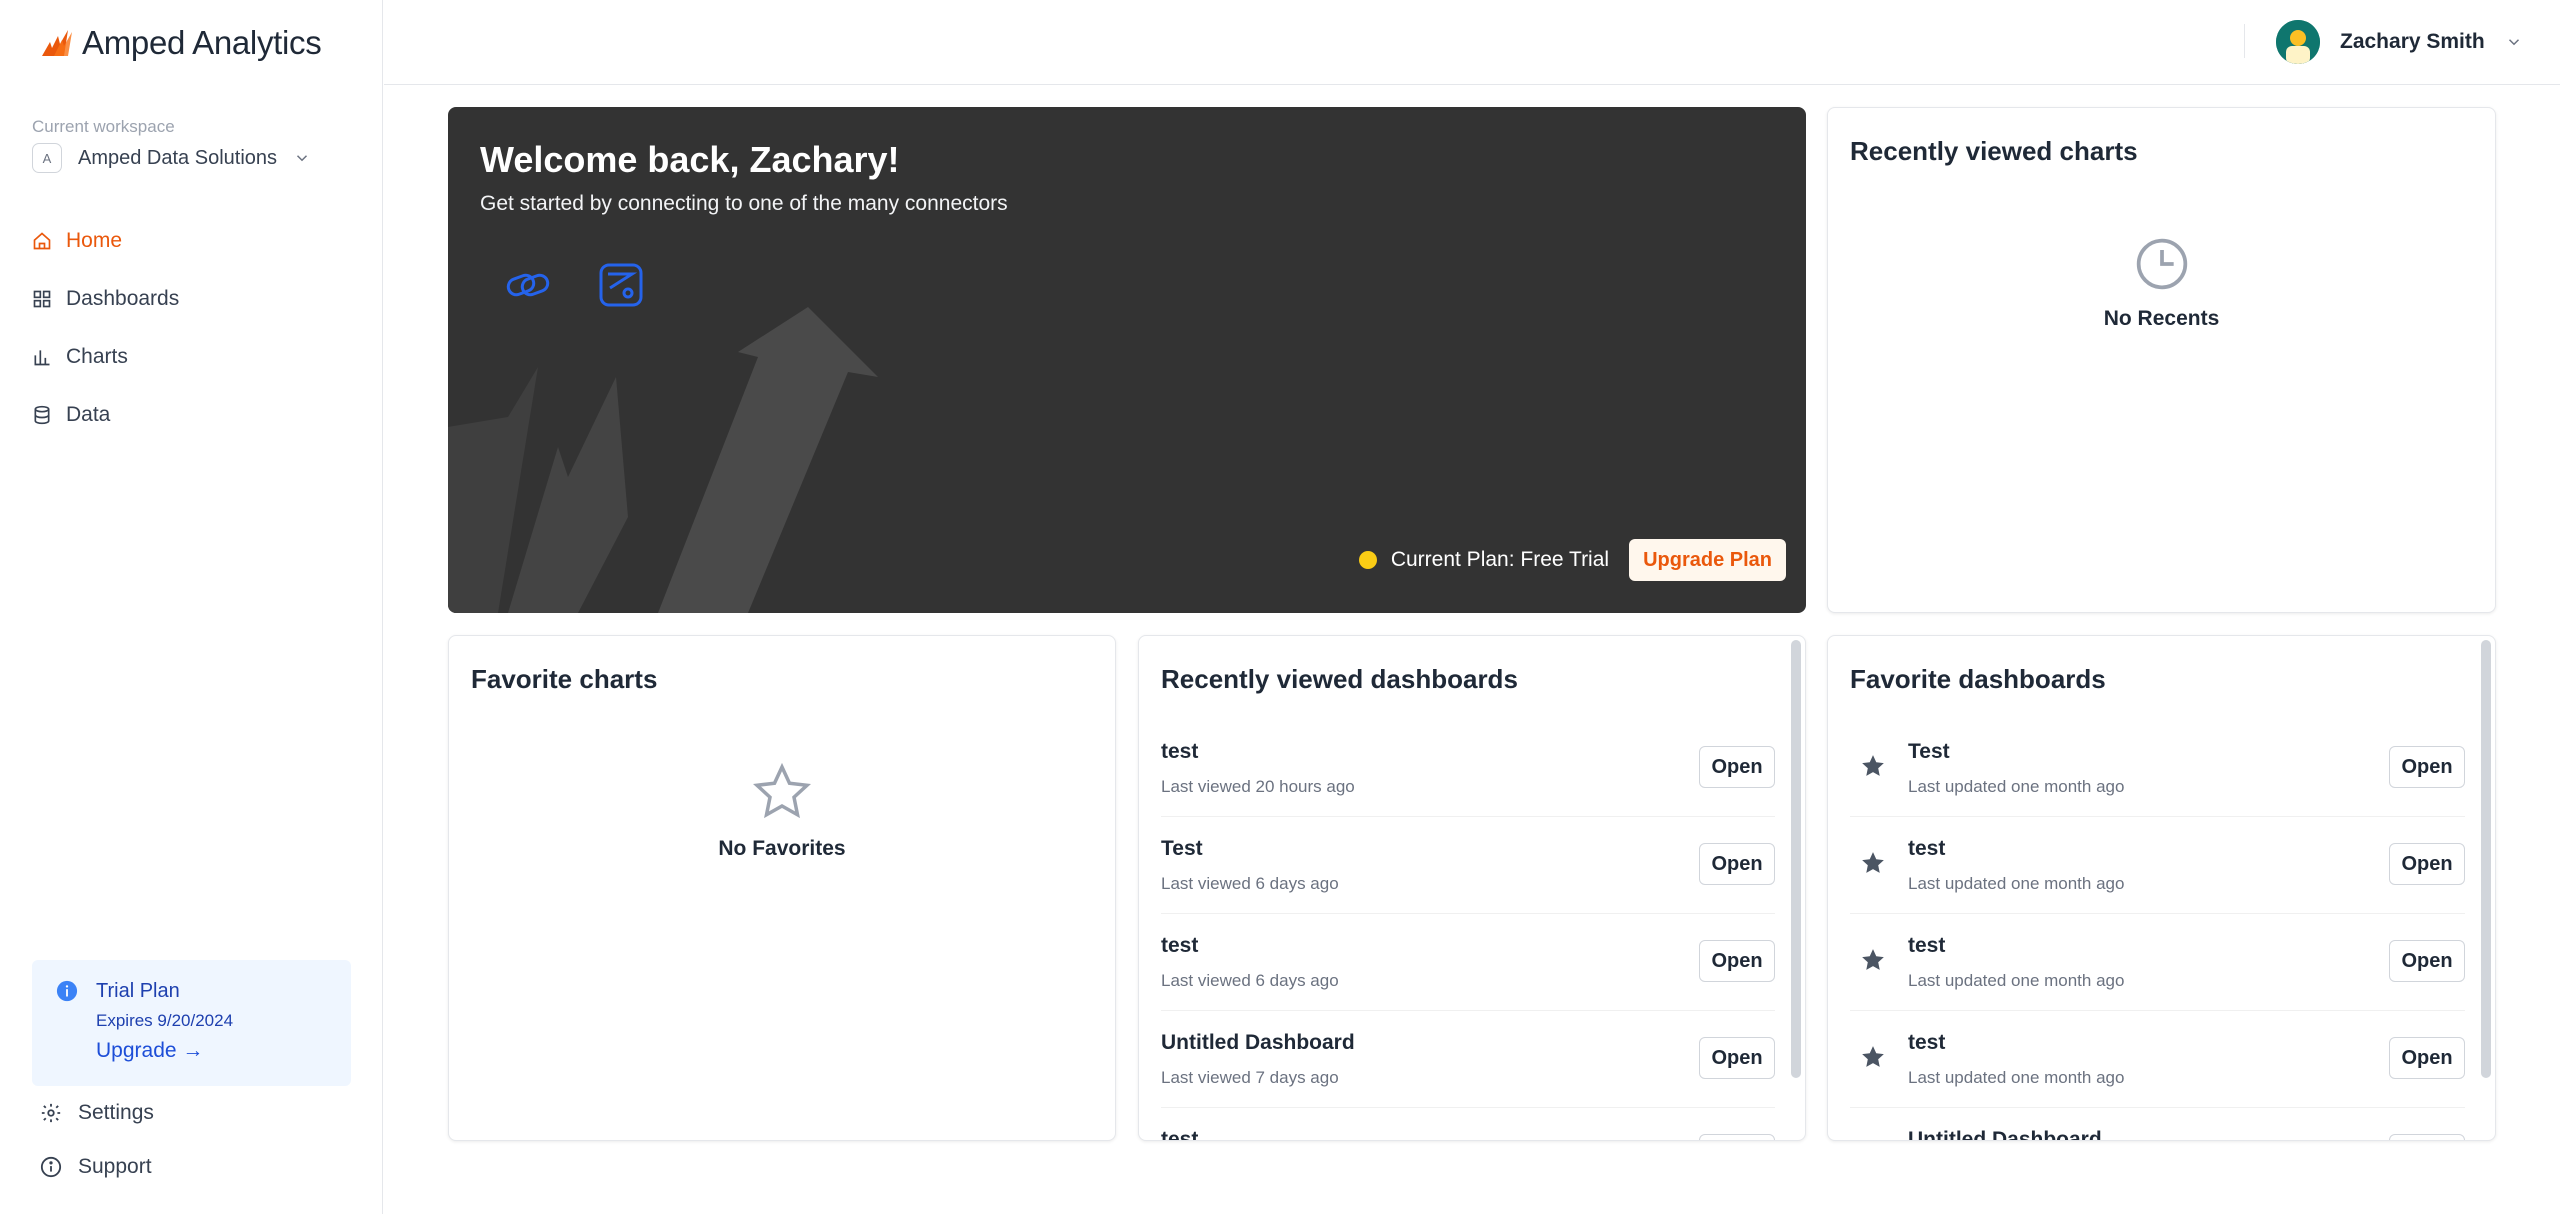  I want to click on list-item: test Last viewed 20 hours ago Open, so click(1468, 768).